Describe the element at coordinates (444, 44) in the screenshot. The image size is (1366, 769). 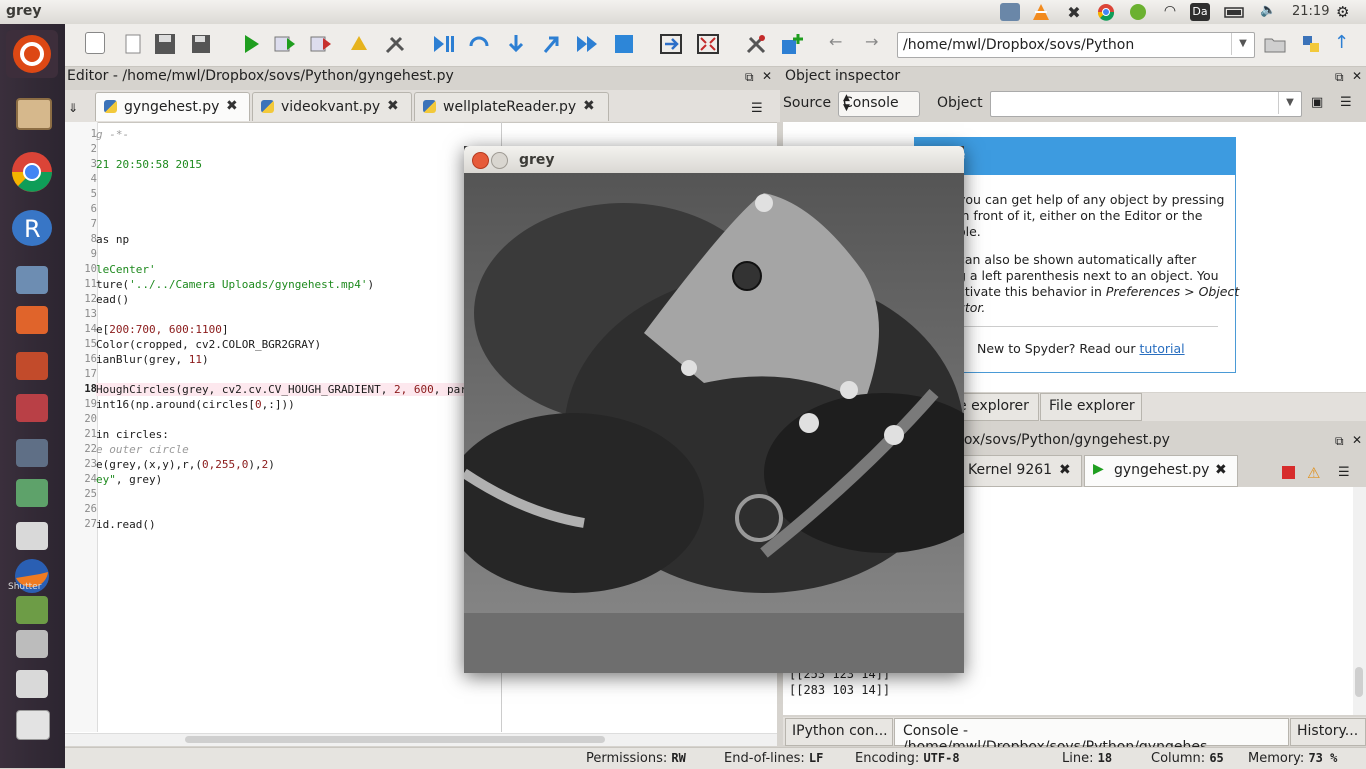
I see `debug-start-icon` at that location.